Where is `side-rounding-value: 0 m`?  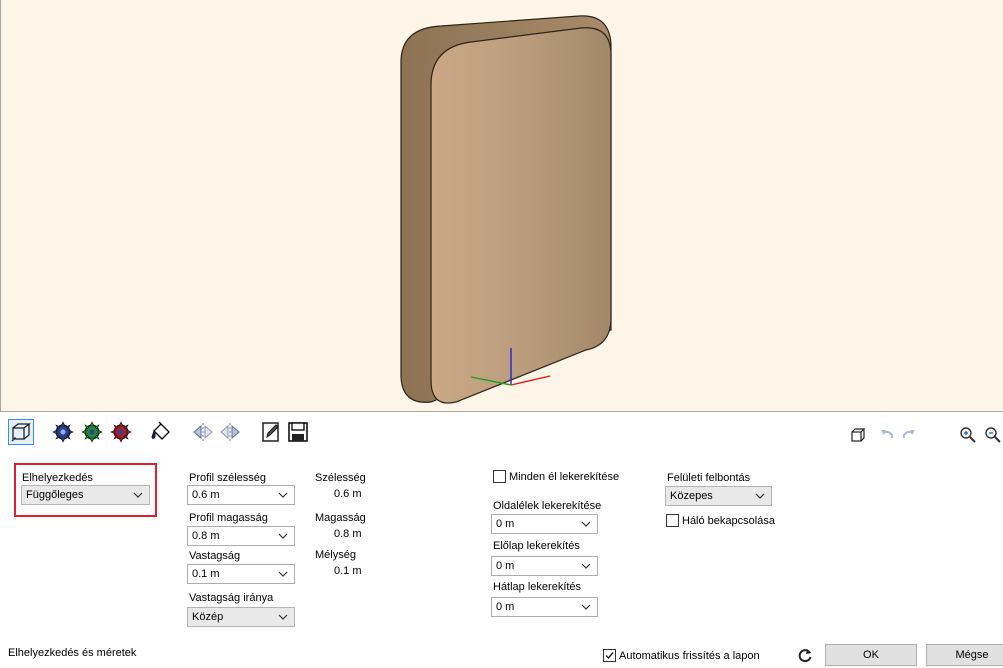 side-rounding-value: 0 m is located at coordinates (505, 524).